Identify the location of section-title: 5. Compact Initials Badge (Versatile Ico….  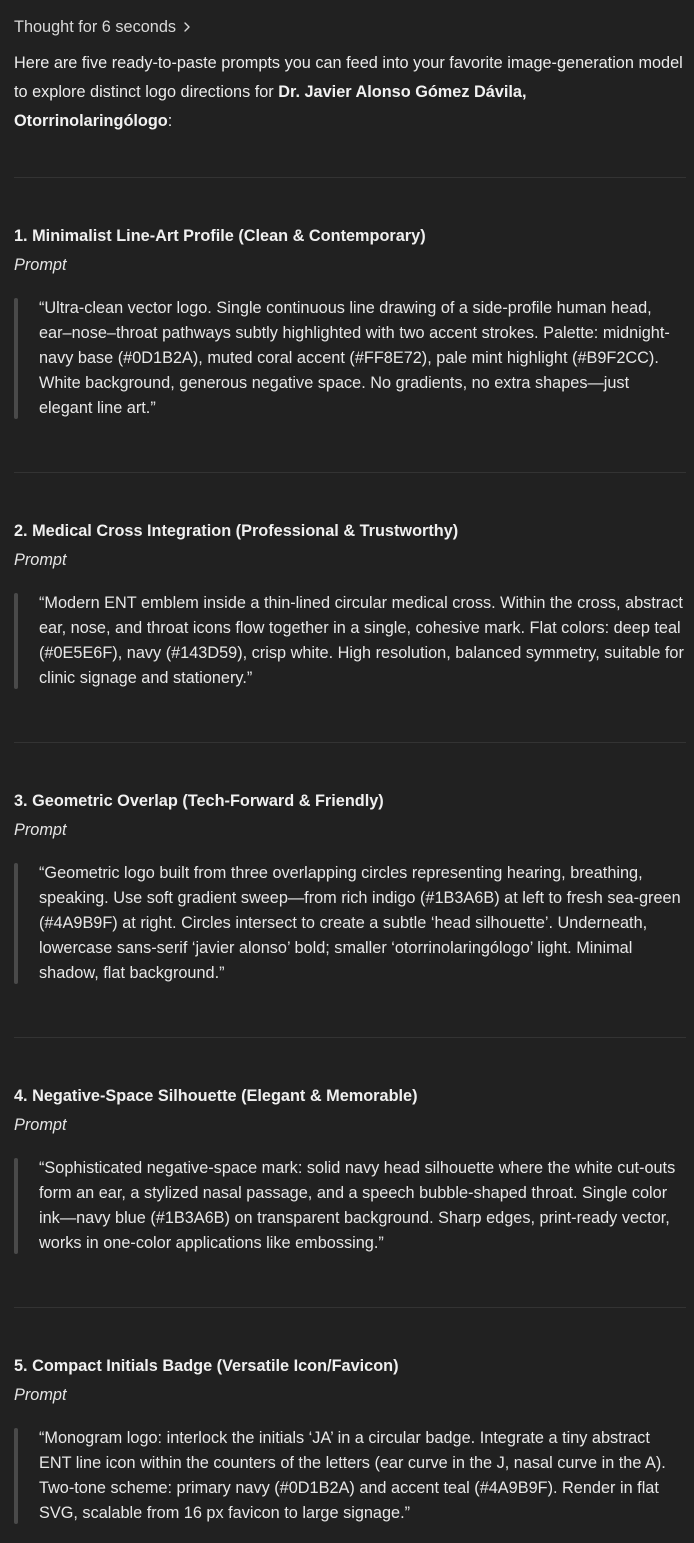
(206, 1366).